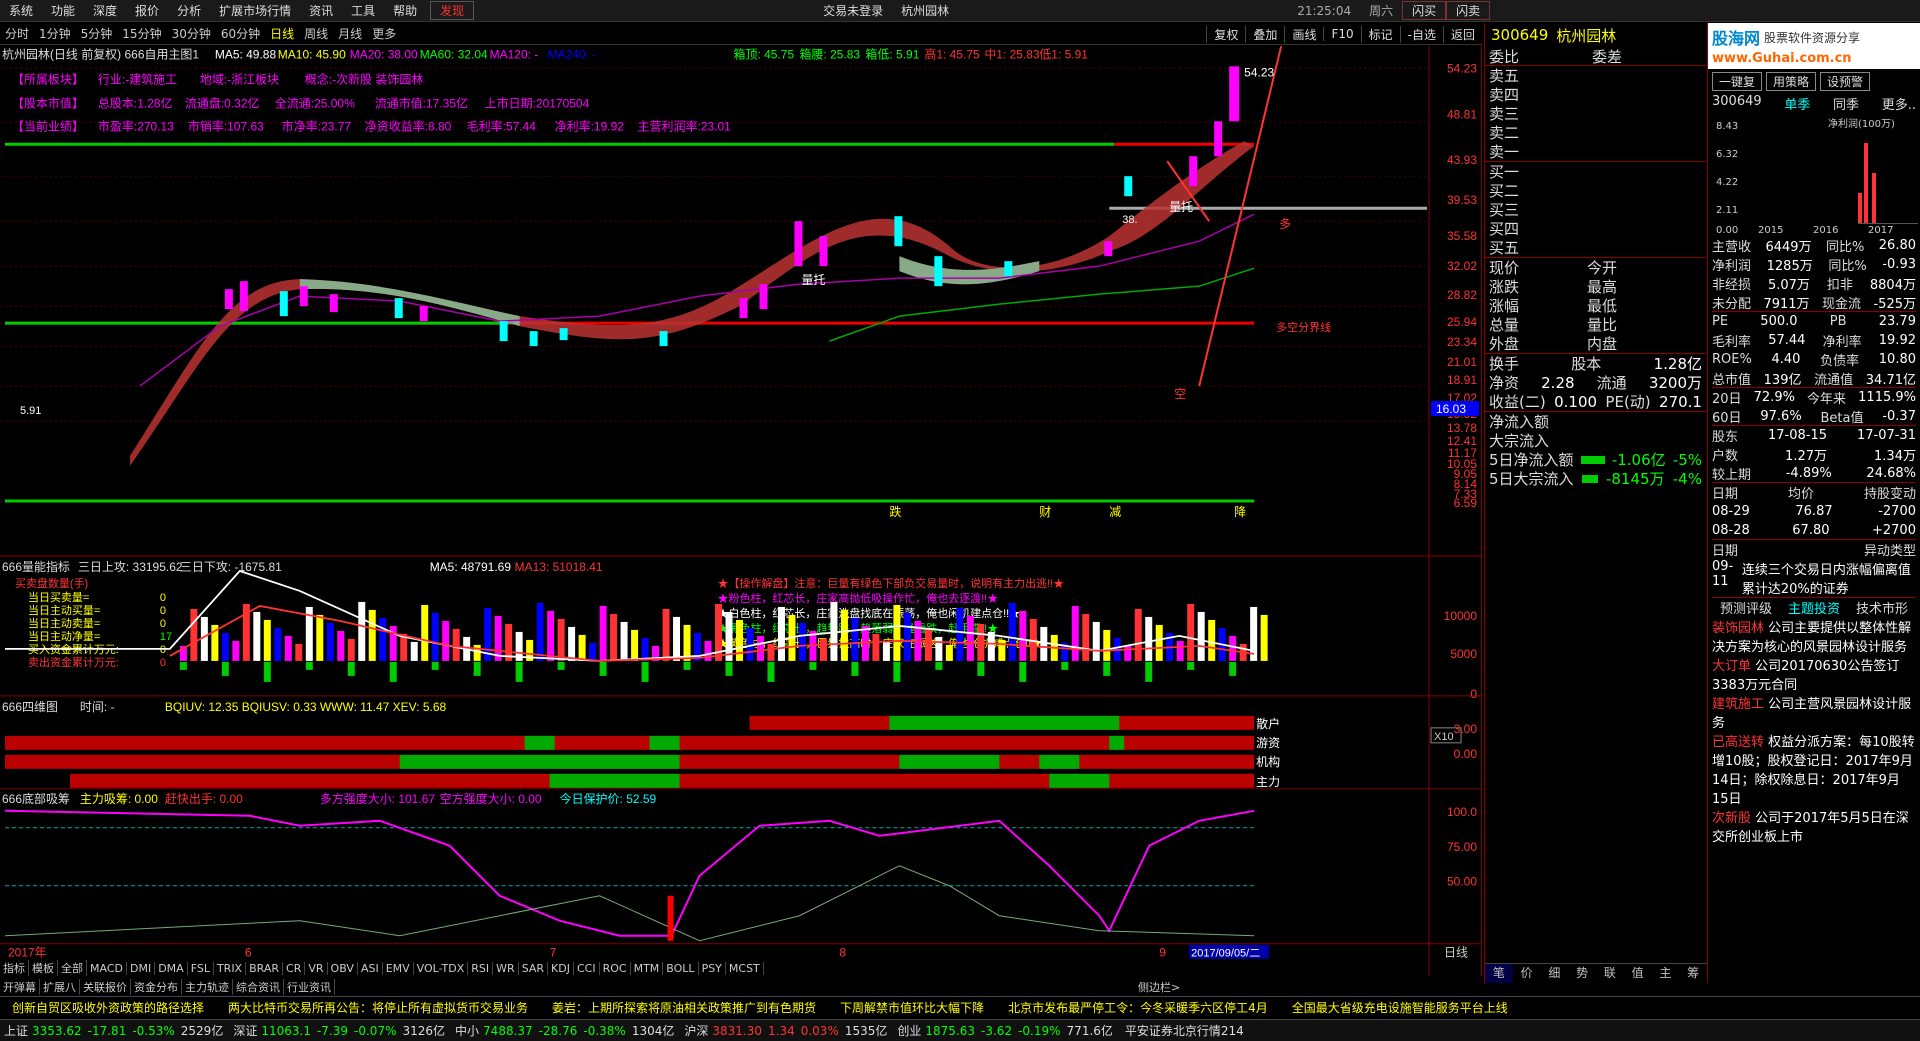 The image size is (1920, 1041). I want to click on menu-item-discover: 发现, so click(452, 10).